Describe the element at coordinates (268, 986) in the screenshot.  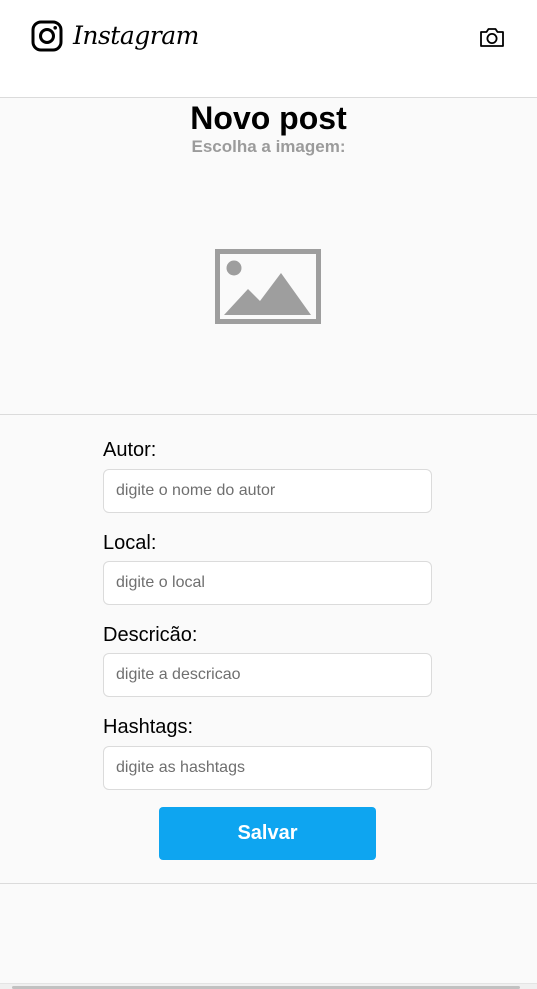
I see `horizontal-scrollbar` at that location.